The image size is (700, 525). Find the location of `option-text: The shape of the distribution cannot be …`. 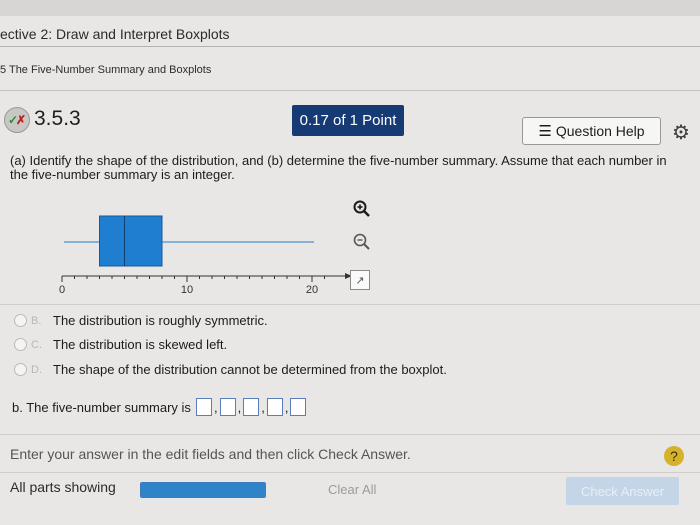

option-text: The shape of the distribution cannot be … is located at coordinates (250, 369).